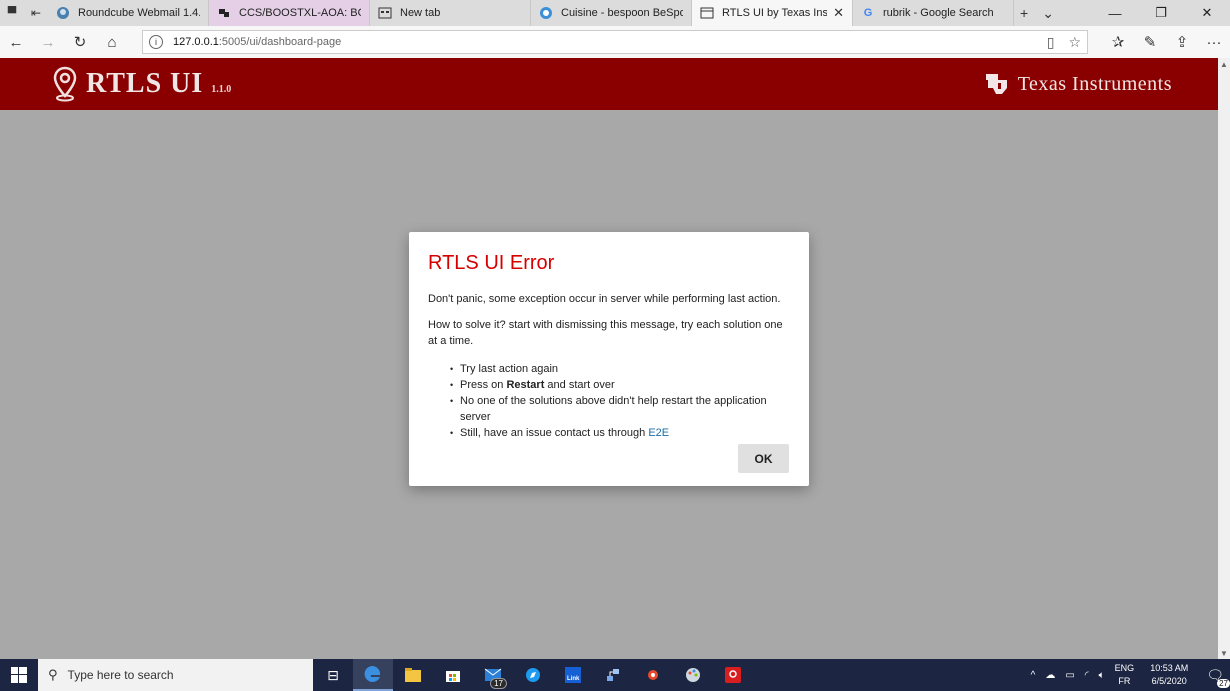 This screenshot has width=1230, height=691. Describe the element at coordinates (63, 13) in the screenshot. I see `roundcube-icon` at that location.